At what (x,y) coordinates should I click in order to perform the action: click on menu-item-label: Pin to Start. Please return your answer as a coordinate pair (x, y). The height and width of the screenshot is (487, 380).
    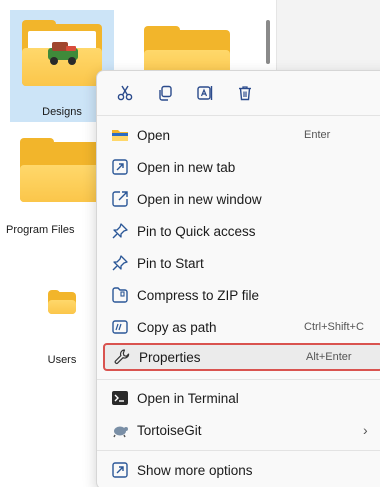
    Looking at the image, I should click on (170, 263).